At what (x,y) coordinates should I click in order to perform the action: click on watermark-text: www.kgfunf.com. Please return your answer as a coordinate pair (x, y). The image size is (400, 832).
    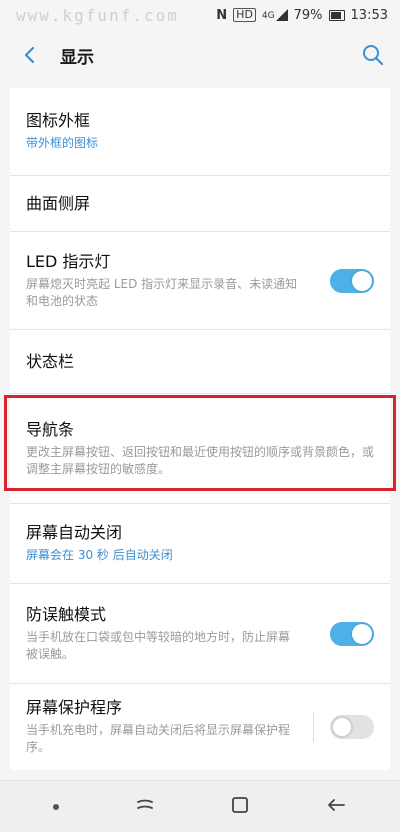
    Looking at the image, I should click on (97, 15).